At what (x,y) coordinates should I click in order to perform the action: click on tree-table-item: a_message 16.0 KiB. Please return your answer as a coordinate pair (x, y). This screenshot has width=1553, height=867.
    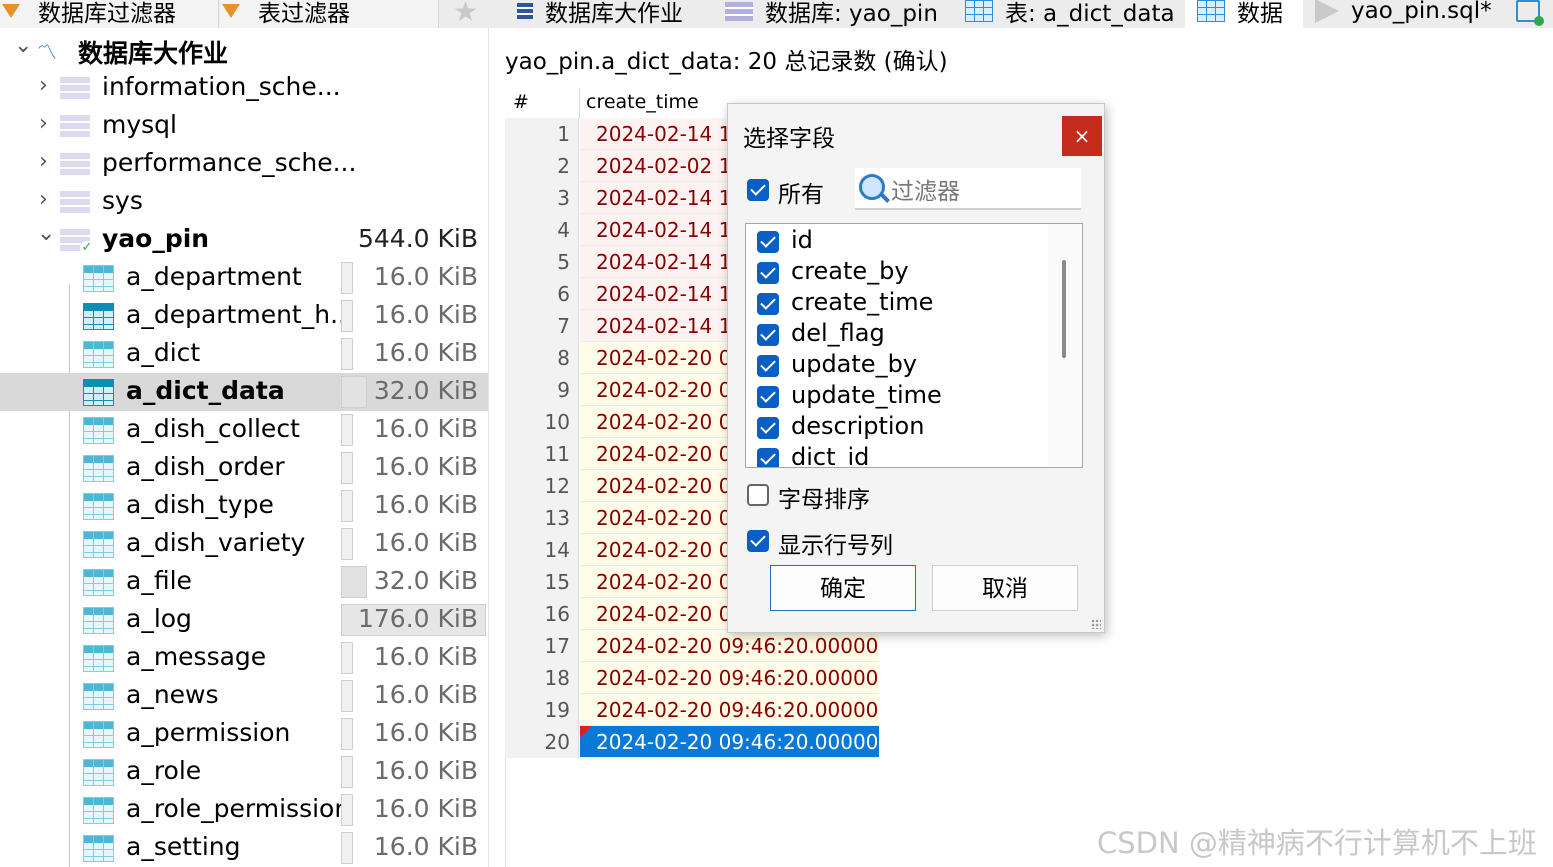
    Looking at the image, I should click on (244, 658).